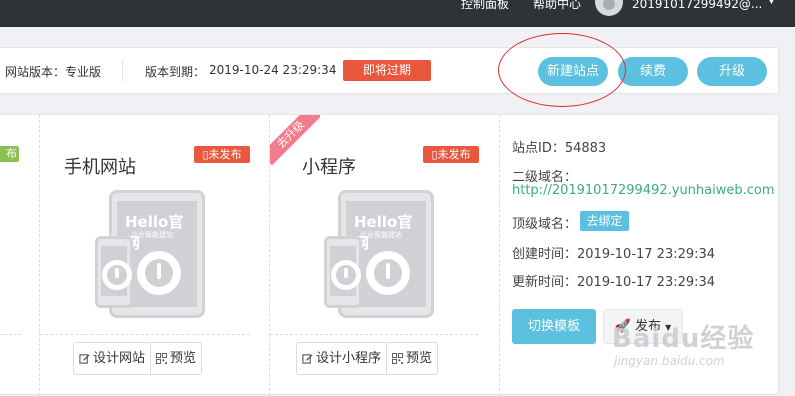 This screenshot has width=795, height=396. Describe the element at coordinates (387, 70) in the screenshot. I see `expiring-soon-badge: 即将过期` at that location.